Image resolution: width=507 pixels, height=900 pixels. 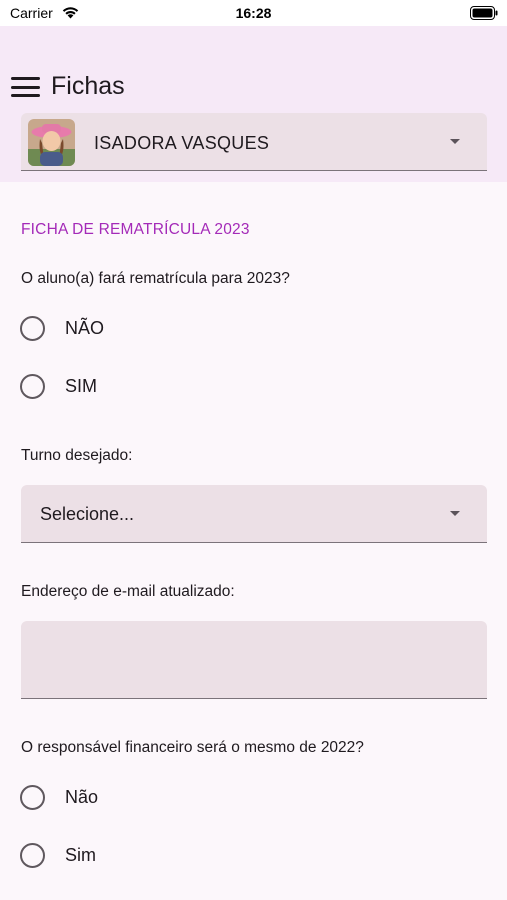 I want to click on clock: 16:28, so click(x=253, y=13).